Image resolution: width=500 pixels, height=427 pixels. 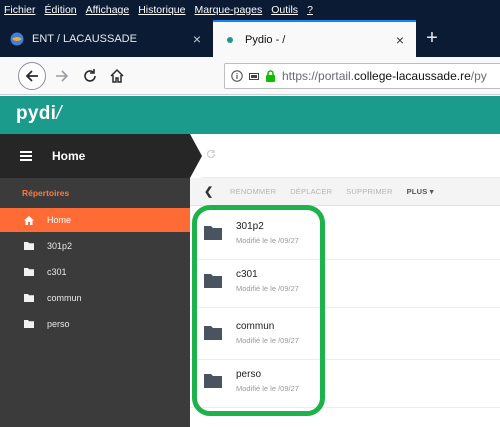 What do you see at coordinates (95, 156) in the screenshot?
I see `sidebar-header: Home` at bounding box center [95, 156].